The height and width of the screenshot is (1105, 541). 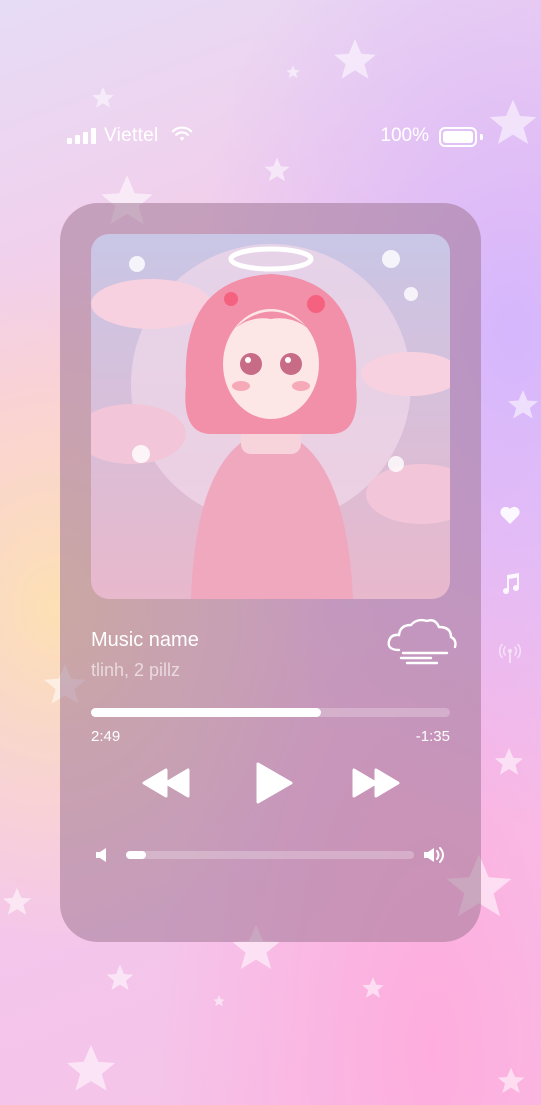 I want to click on fast-forward-icon, so click(x=376, y=783).